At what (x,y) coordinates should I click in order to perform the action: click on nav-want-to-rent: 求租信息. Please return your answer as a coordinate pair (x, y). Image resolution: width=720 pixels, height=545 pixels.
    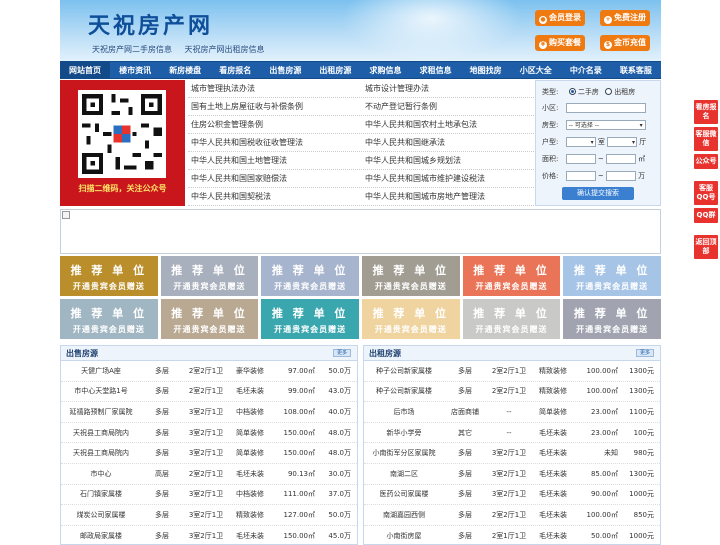
    Looking at the image, I should click on (436, 70).